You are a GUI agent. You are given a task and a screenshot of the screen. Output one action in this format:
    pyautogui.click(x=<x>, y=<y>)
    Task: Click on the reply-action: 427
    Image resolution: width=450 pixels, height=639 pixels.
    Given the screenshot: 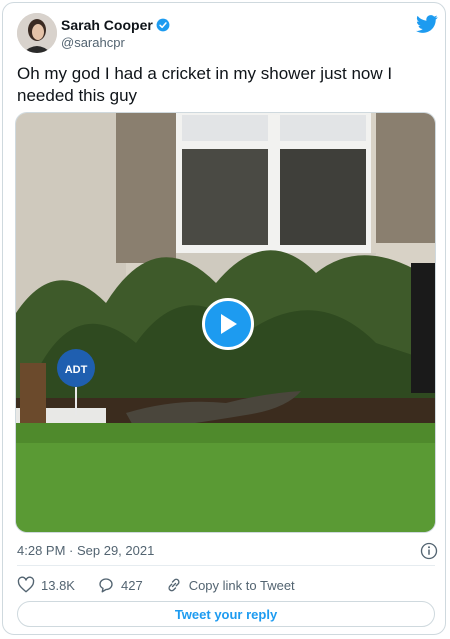 What is the action you would take?
    pyautogui.click(x=120, y=585)
    